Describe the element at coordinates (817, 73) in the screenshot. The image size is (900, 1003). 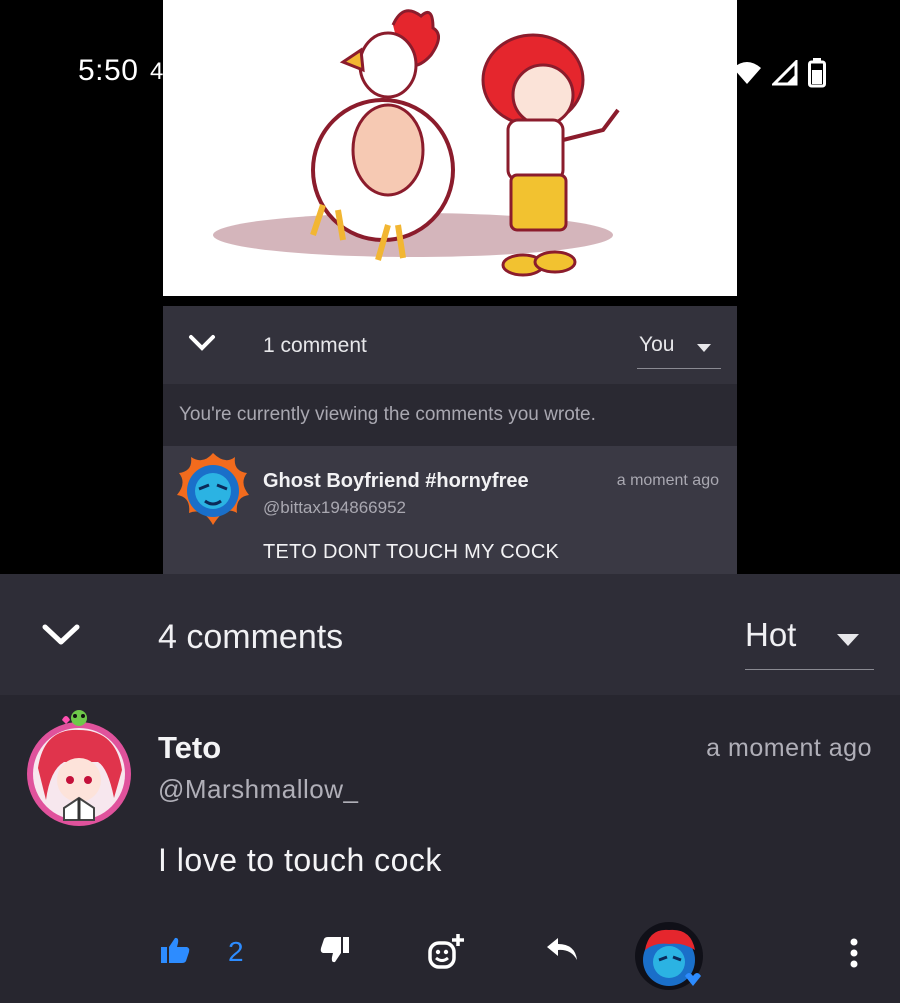
I see `battery-icon` at that location.